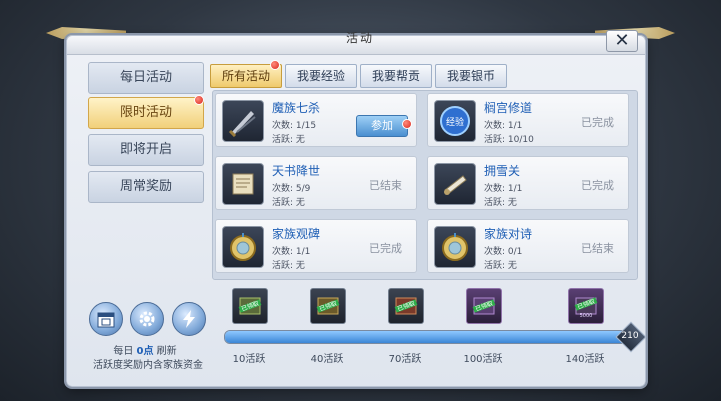 This screenshot has width=721, height=401. What do you see at coordinates (509, 140) in the screenshot?
I see `activity-points: 活跃: 10/10` at bounding box center [509, 140].